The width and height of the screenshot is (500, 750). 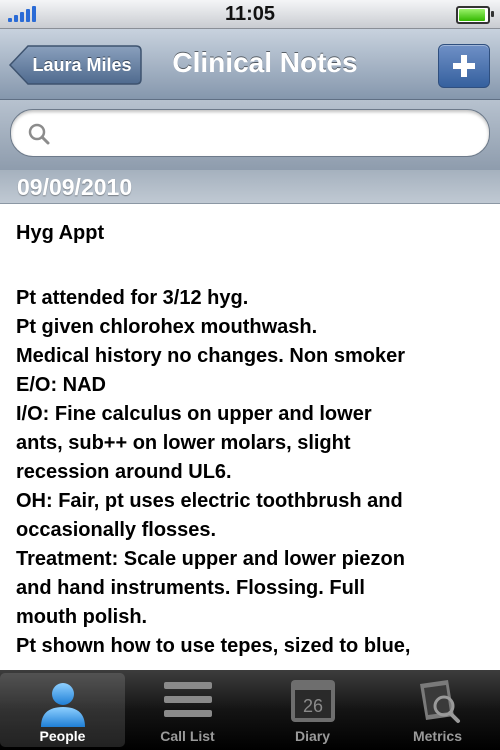 What do you see at coordinates (39, 134) in the screenshot?
I see `search-icon` at bounding box center [39, 134].